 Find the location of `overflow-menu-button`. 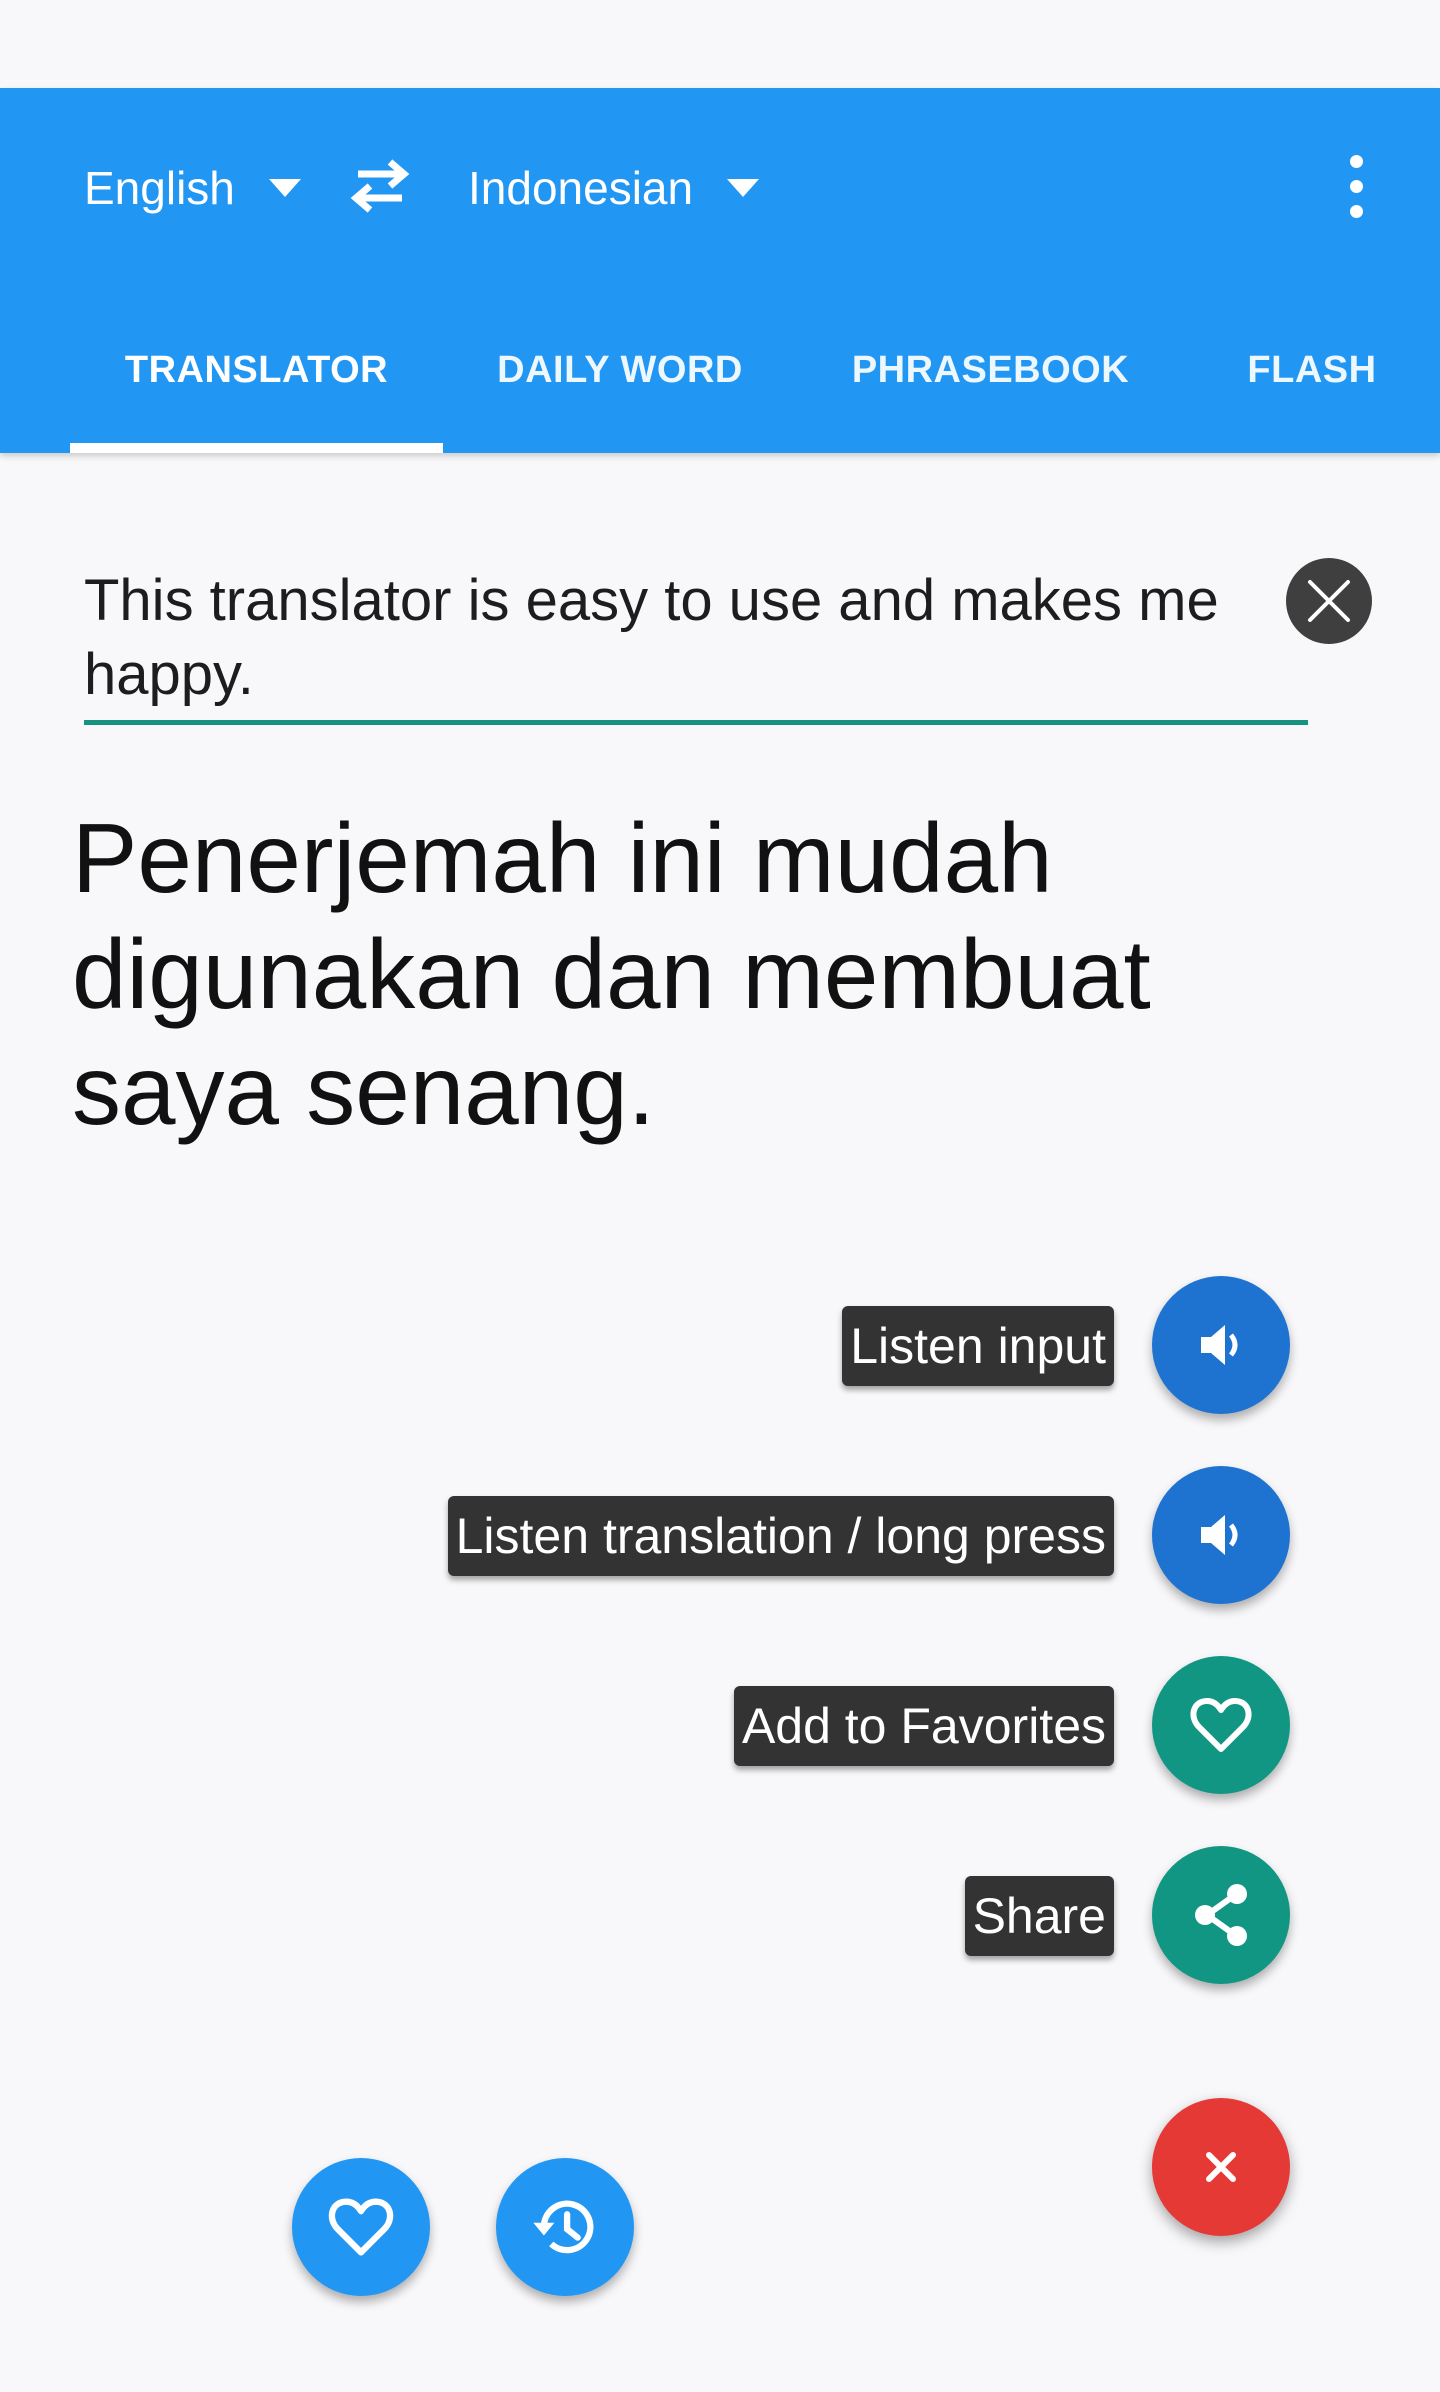

overflow-menu-button is located at coordinates (1356, 186).